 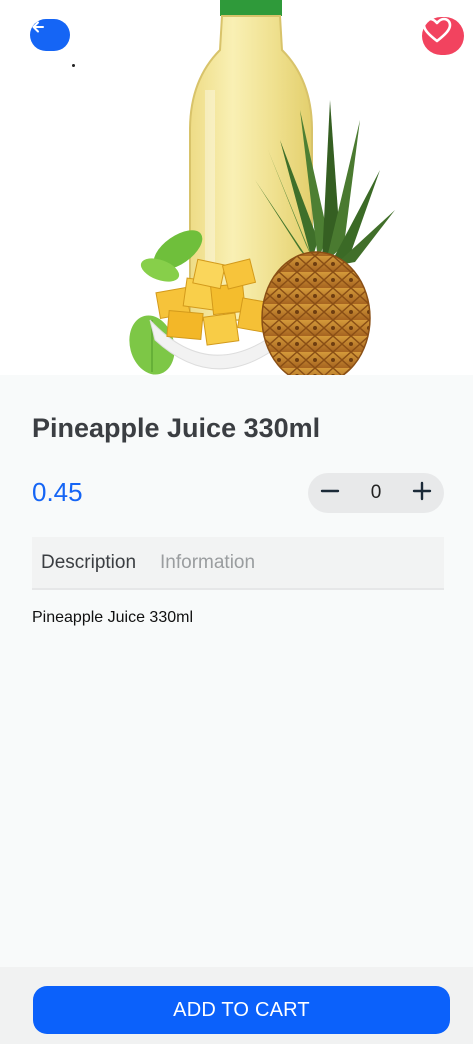 I want to click on description-text: Pineapple Juice 330ml, so click(x=112, y=617).